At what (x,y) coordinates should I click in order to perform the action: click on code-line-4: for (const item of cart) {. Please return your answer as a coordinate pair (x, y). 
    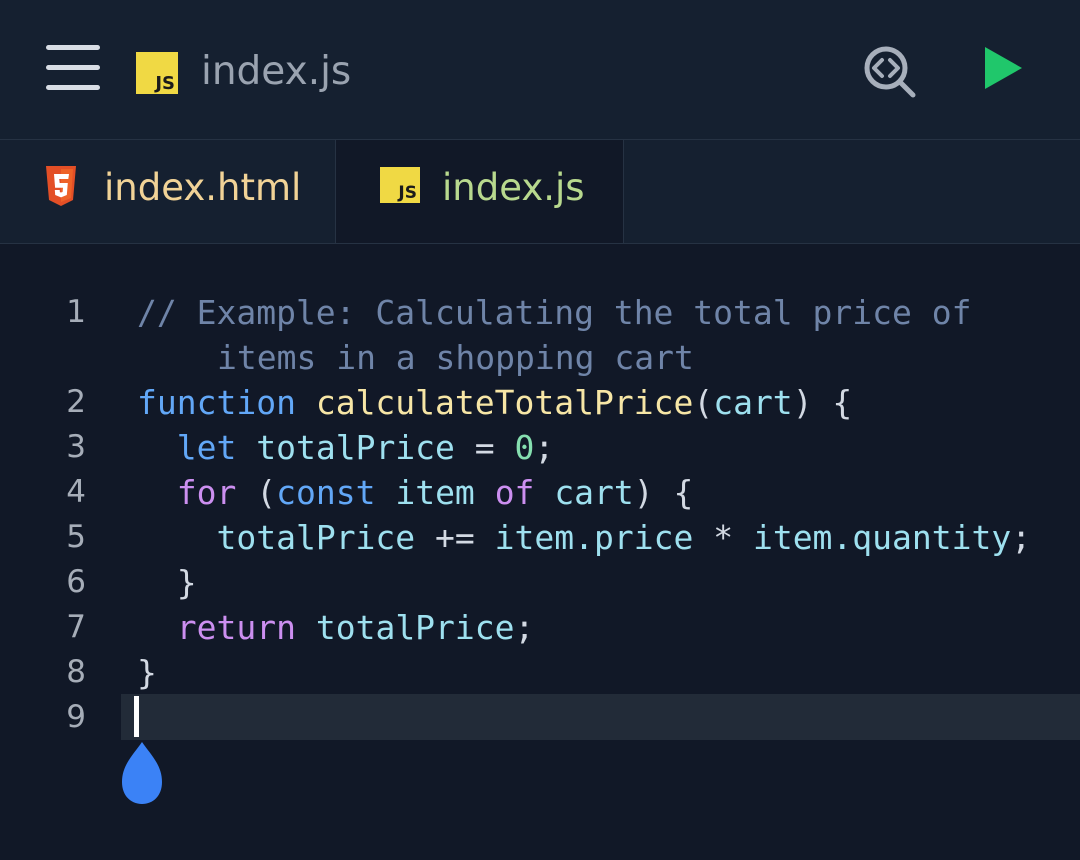
    Looking at the image, I should click on (415, 492).